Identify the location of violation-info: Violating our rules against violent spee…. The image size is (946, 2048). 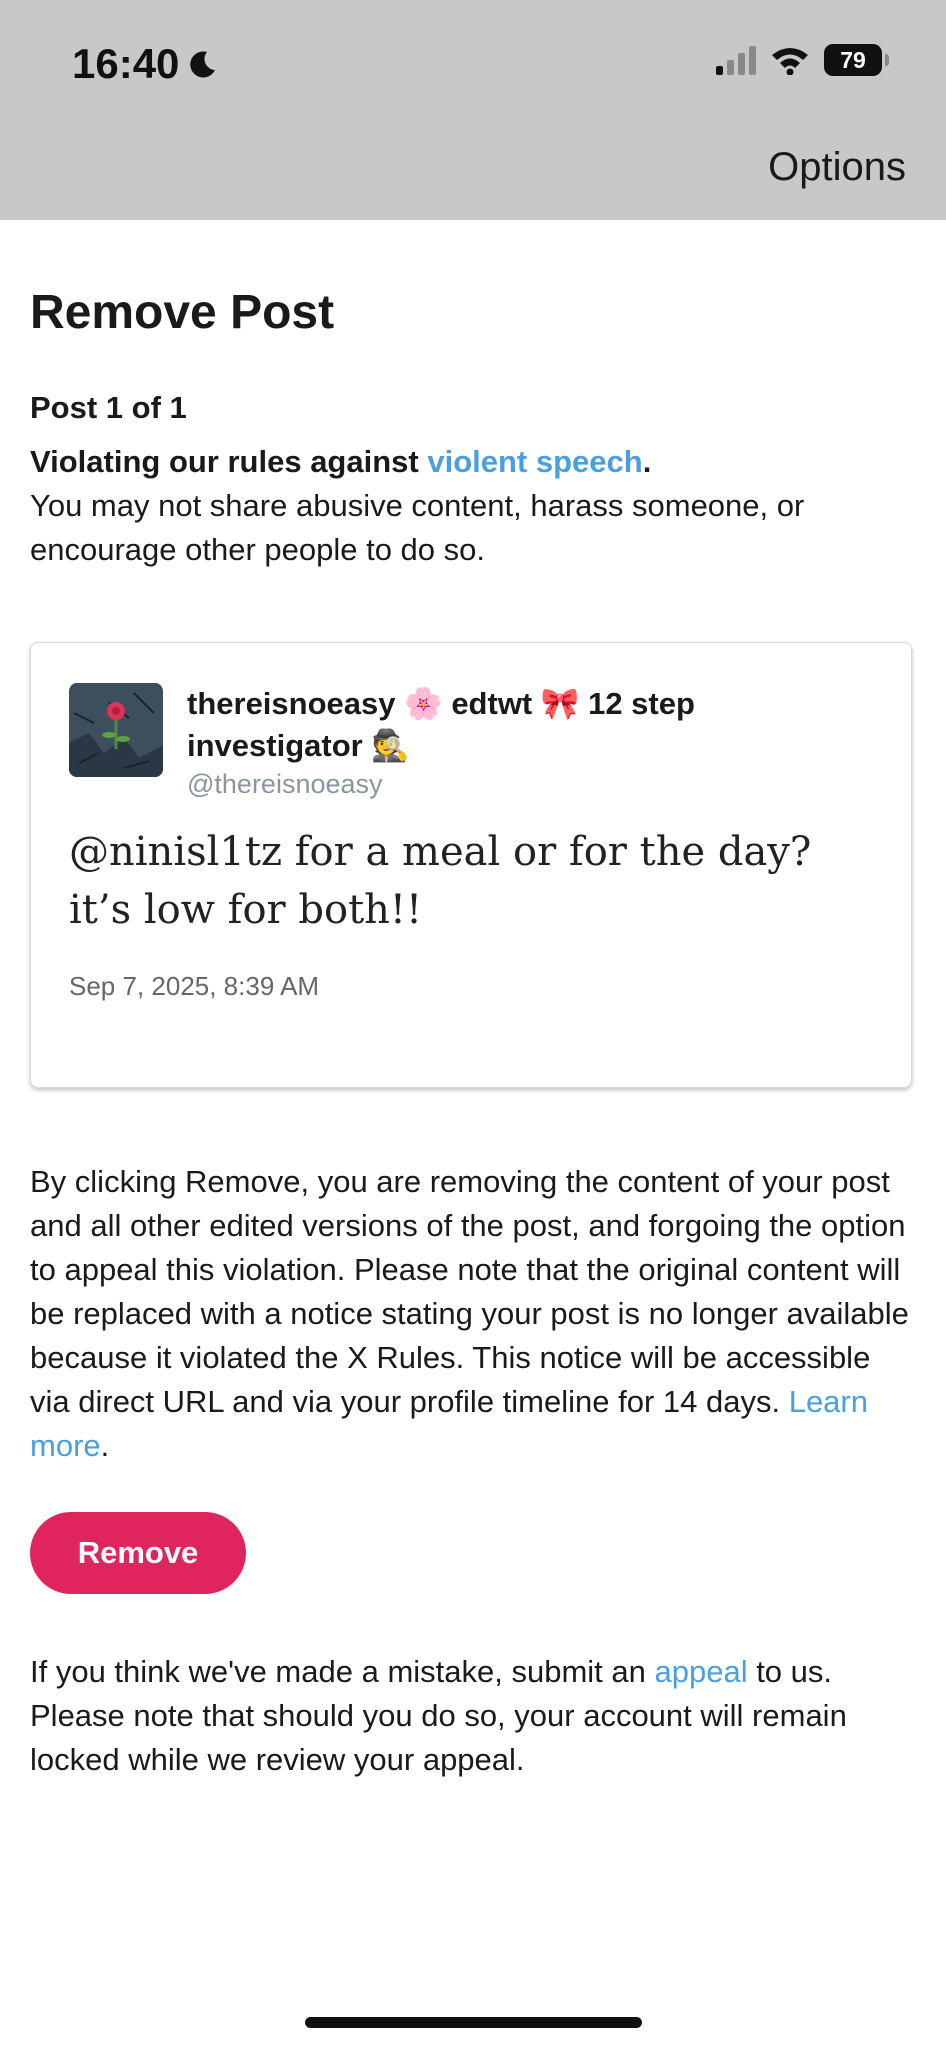
(473, 506).